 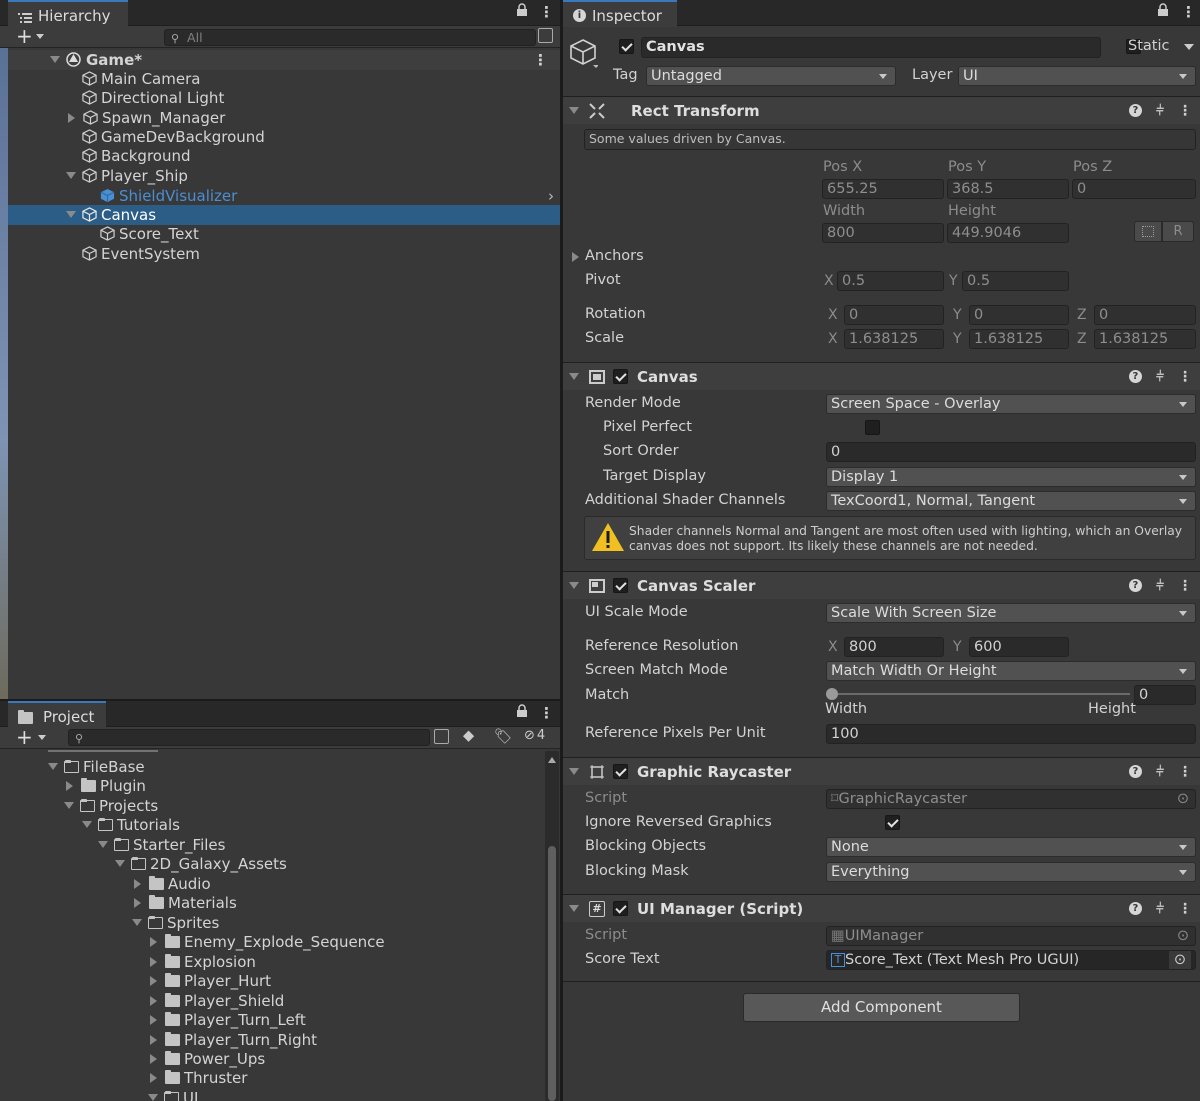 What do you see at coordinates (280, 79) in the screenshot?
I see `hierarchy-item-main-camera: Main Camera` at bounding box center [280, 79].